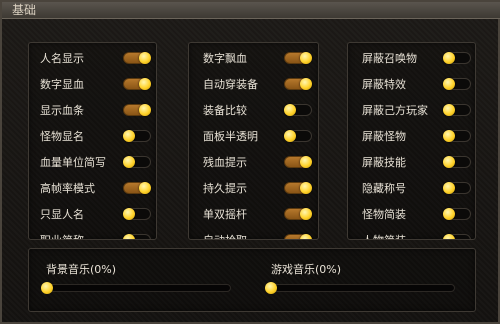 The width and height of the screenshot is (500, 324). Describe the element at coordinates (225, 110) in the screenshot. I see `setting-label: 装备比较` at that location.